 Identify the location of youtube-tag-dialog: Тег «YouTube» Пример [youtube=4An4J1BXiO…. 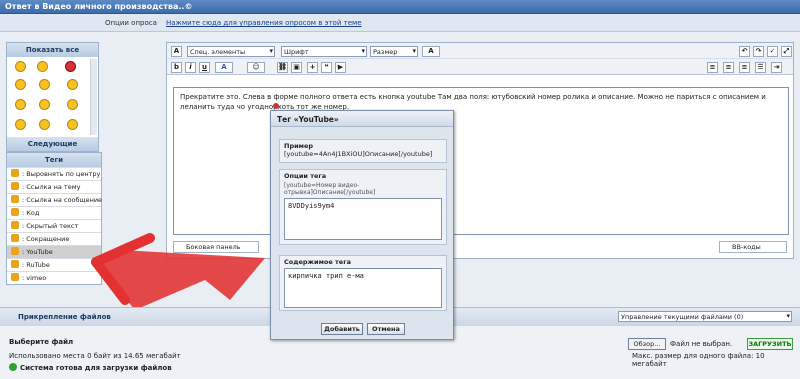
(362, 221).